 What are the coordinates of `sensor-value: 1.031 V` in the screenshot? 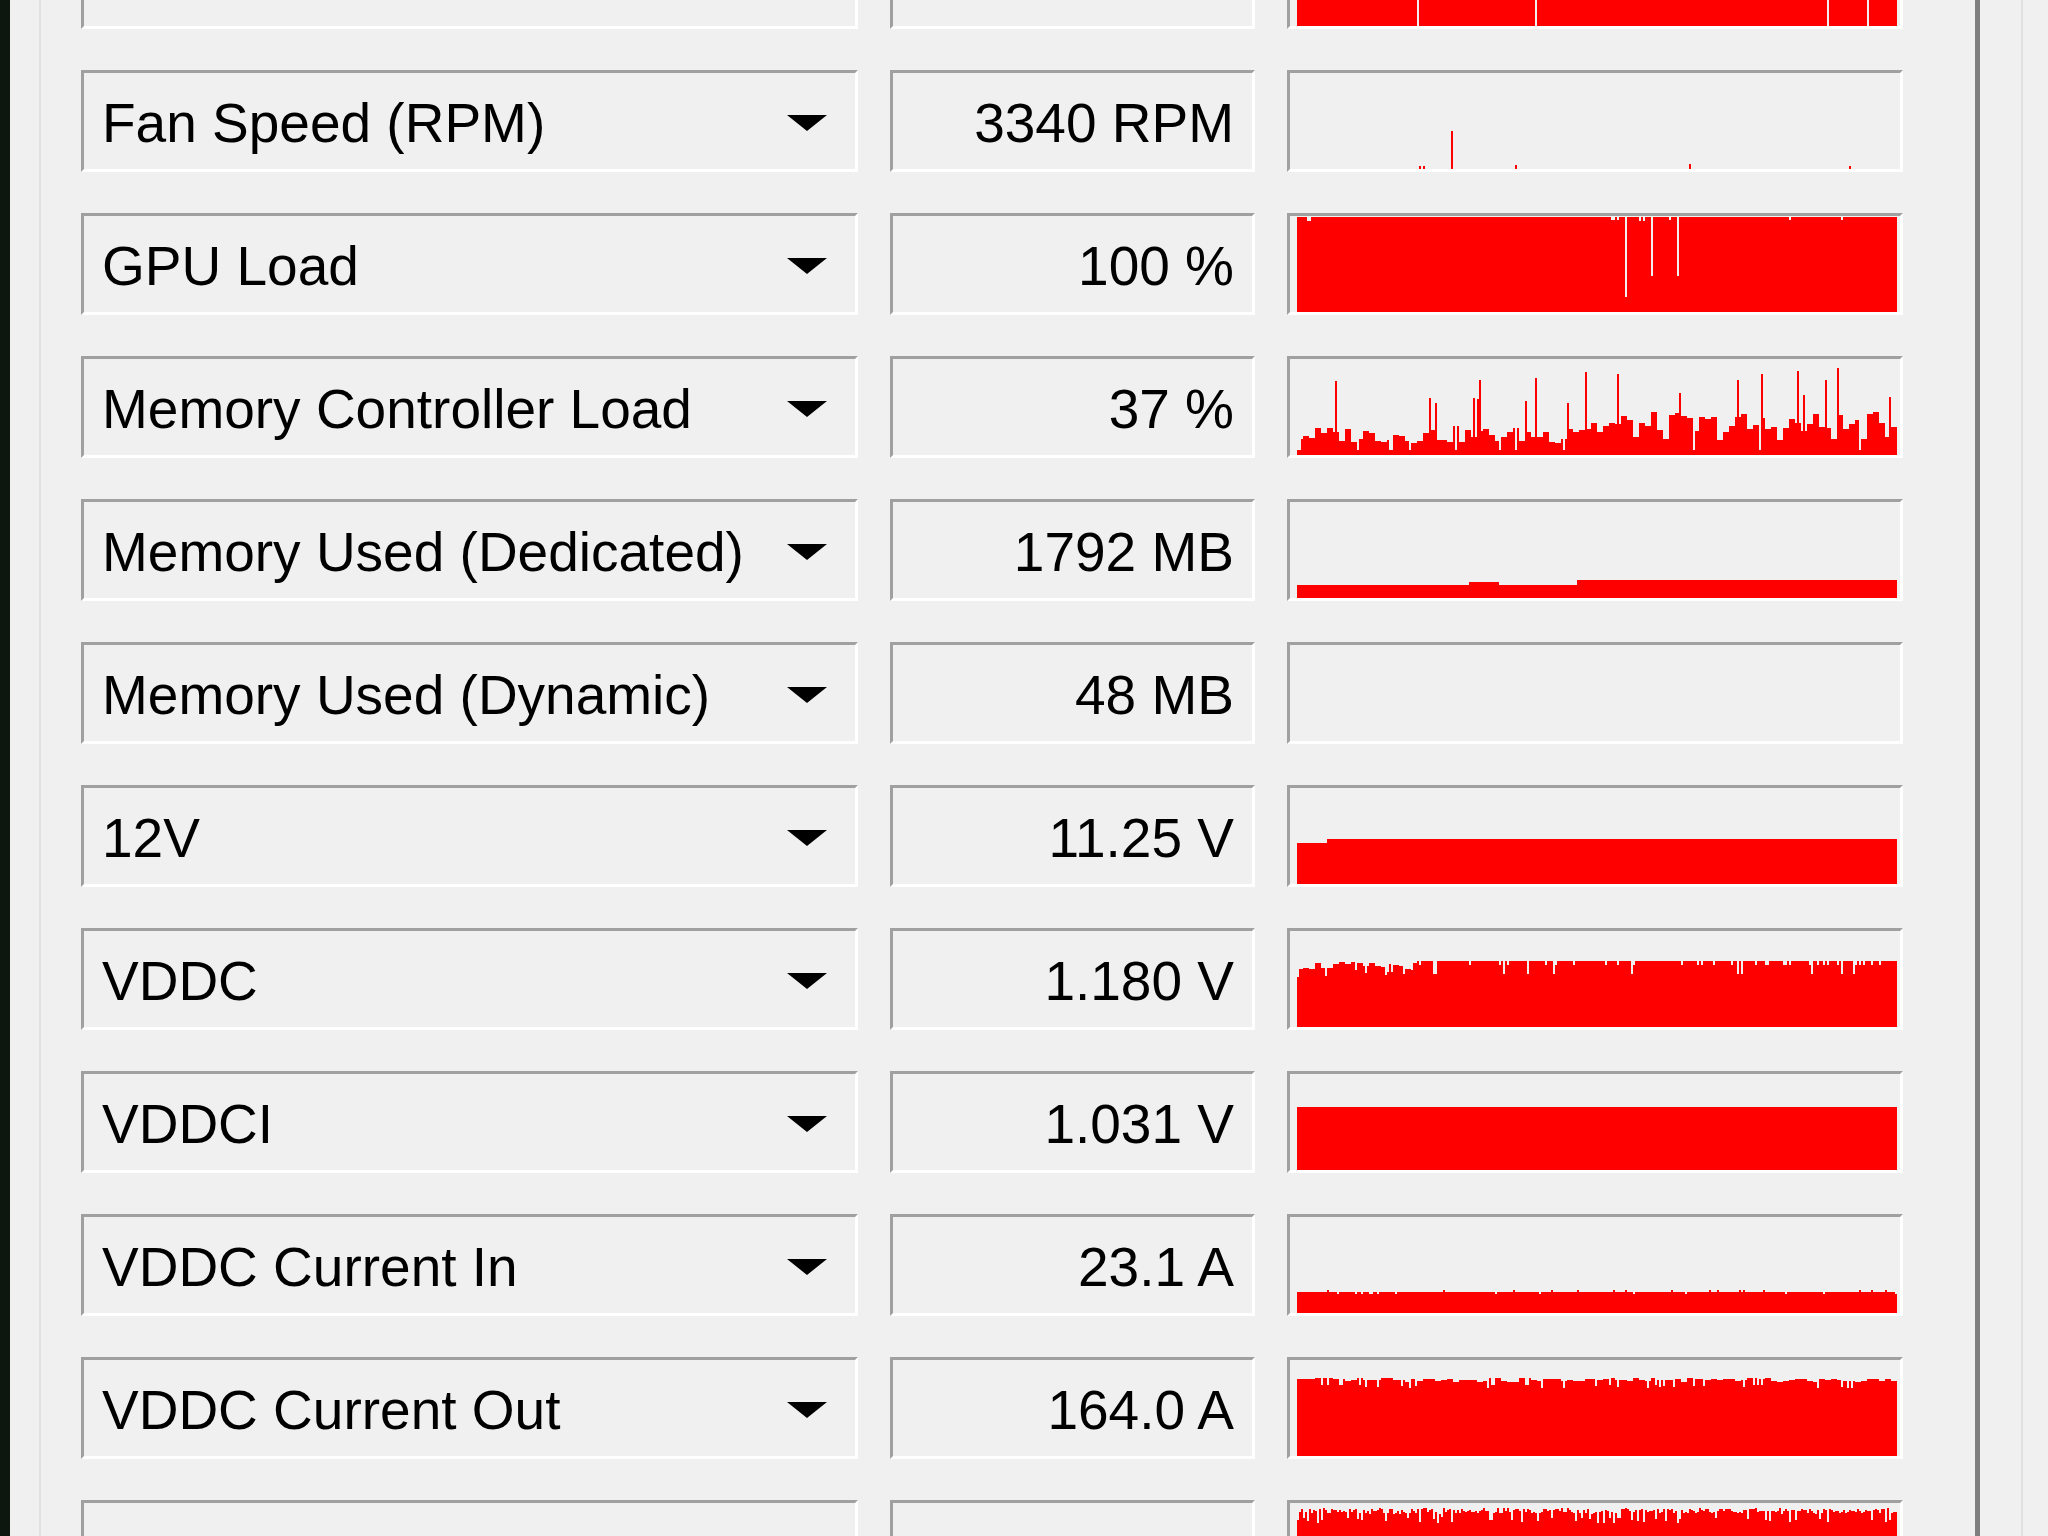 It's located at (1072, 1122).